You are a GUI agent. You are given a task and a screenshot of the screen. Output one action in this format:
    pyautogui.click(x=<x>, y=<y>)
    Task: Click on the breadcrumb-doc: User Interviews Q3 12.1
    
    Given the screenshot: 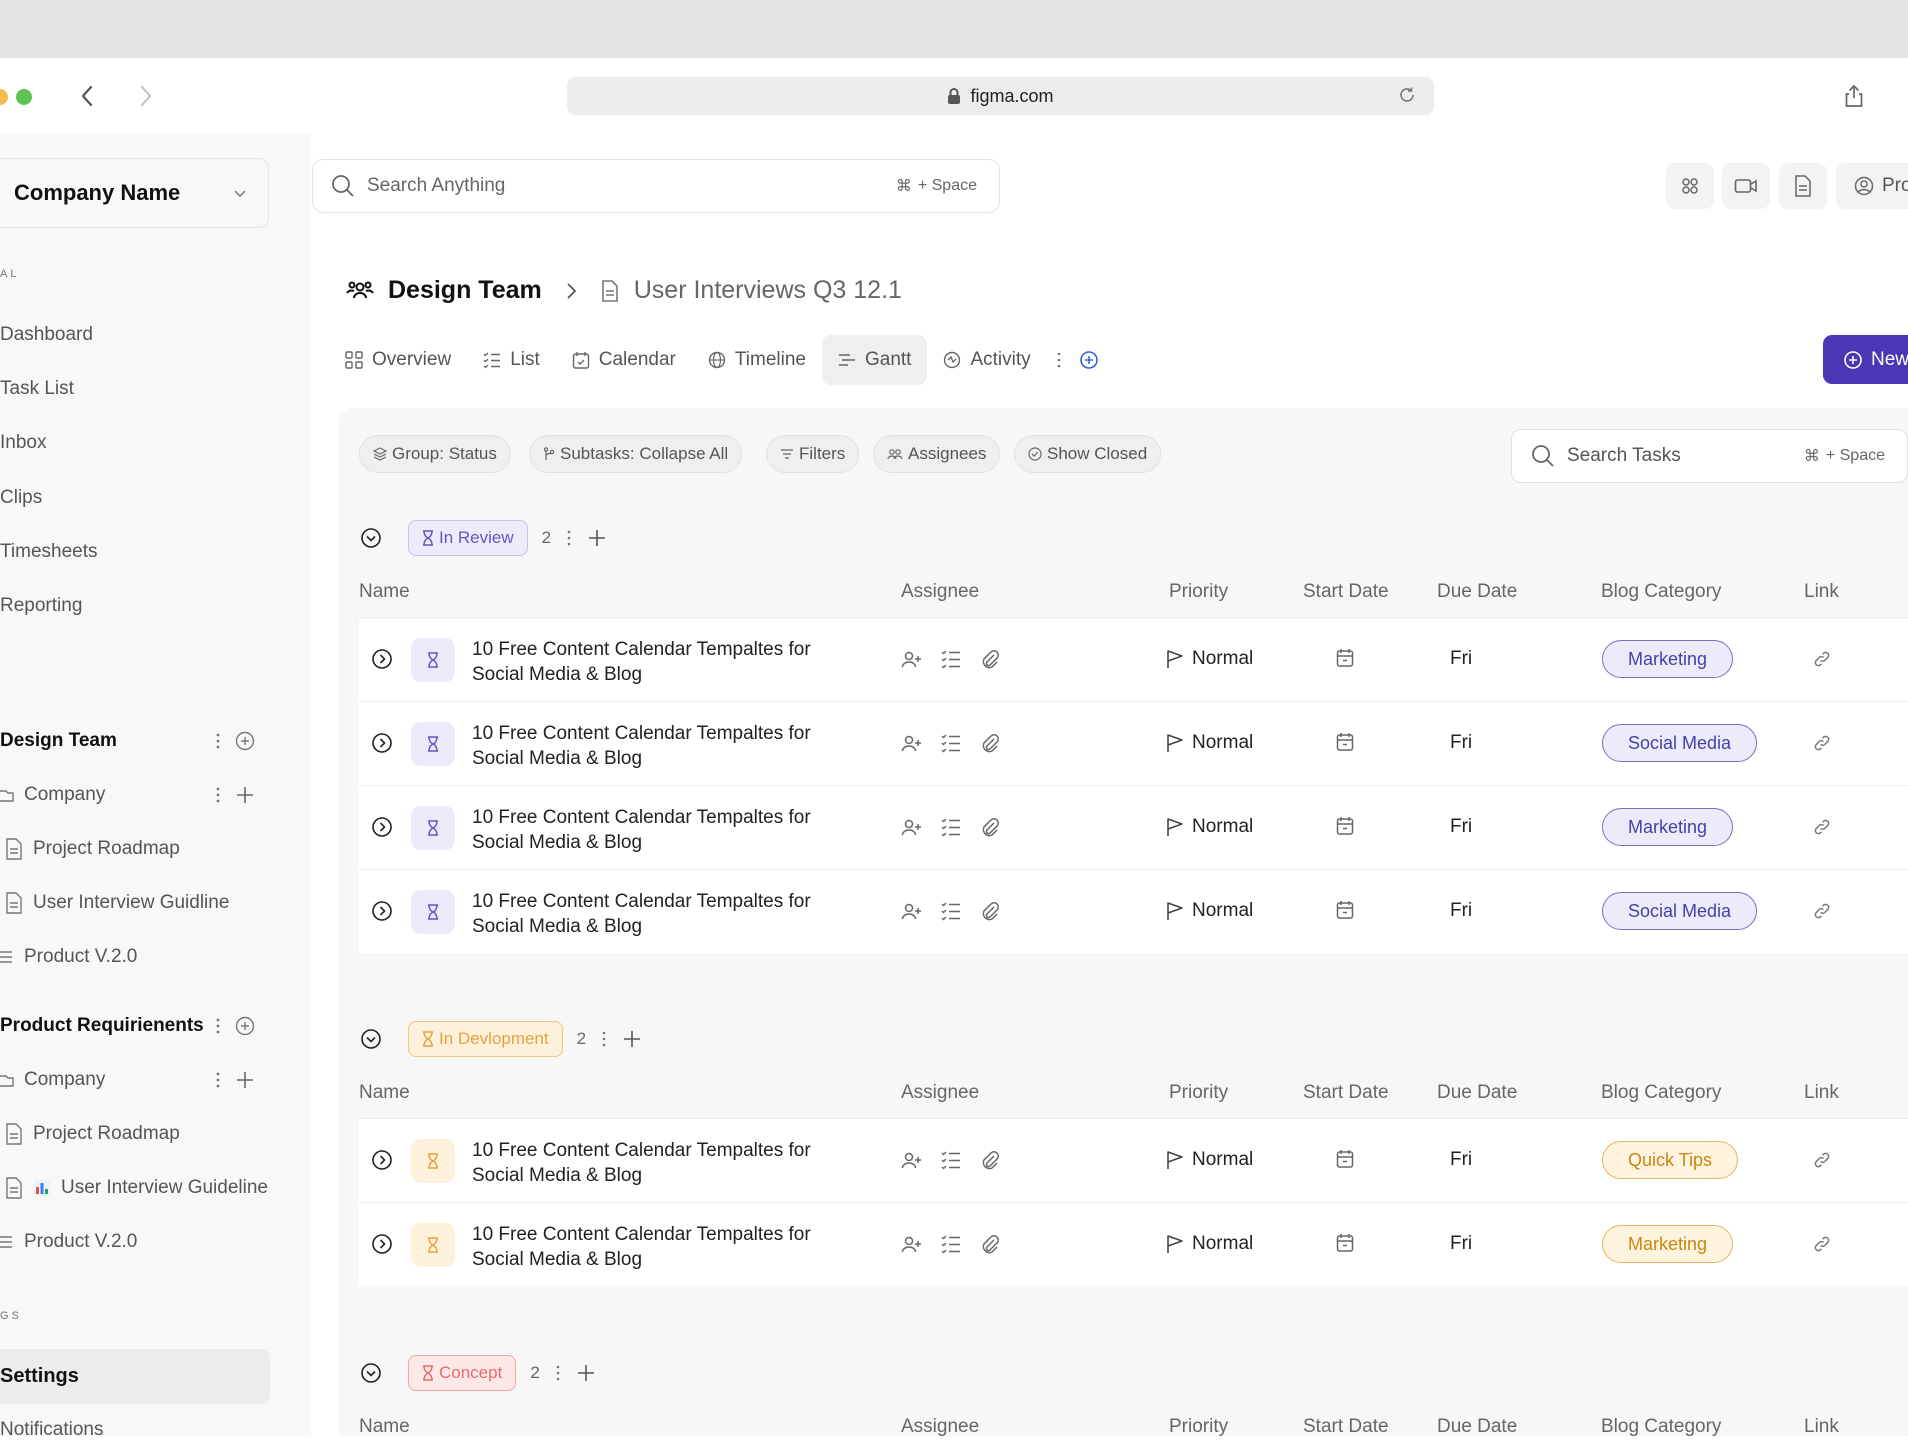 What is the action you would take?
    pyautogui.click(x=768, y=290)
    